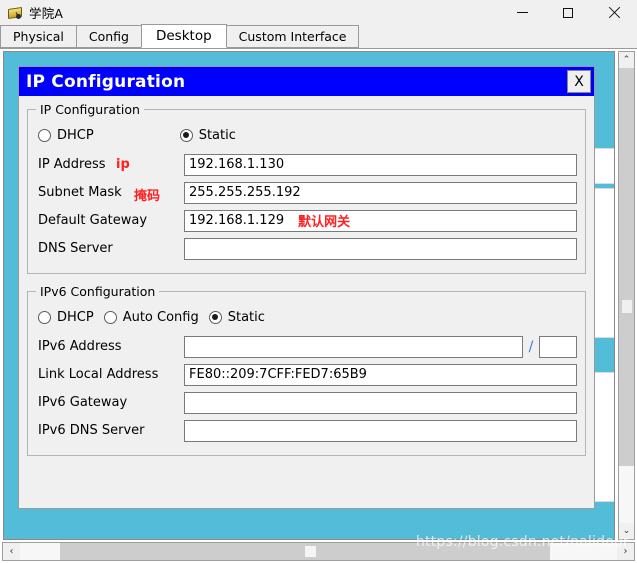  Describe the element at coordinates (80, 192) in the screenshot. I see `label-text: Subnet Mask` at that location.